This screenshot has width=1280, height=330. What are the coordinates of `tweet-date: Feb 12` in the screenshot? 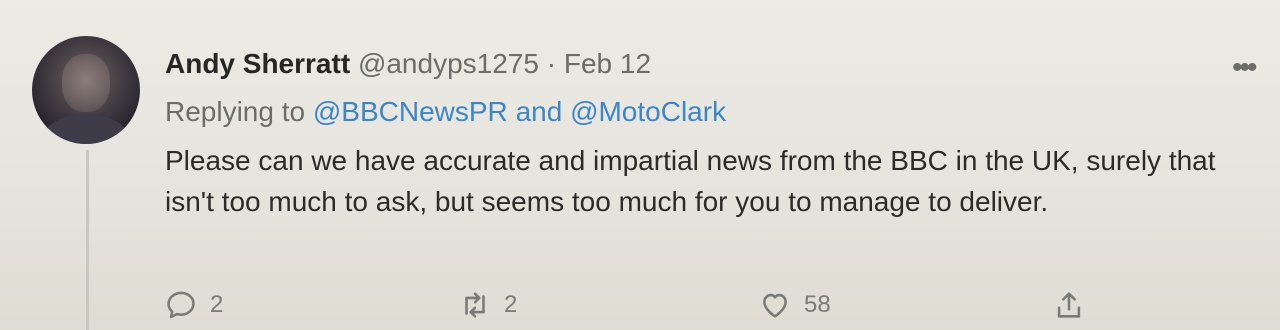 It's located at (607, 63).